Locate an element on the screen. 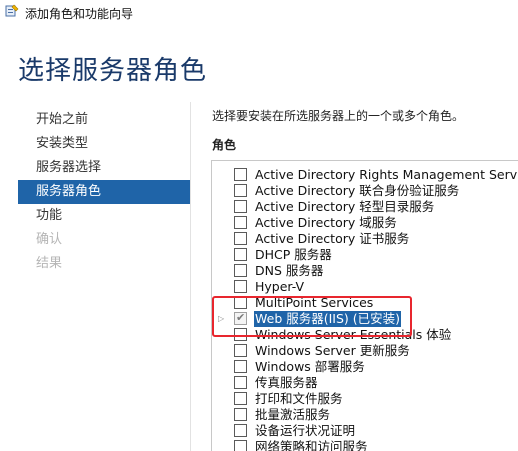 This screenshot has width=518, height=451. title-bar: 添加角色和功能向导 is located at coordinates (259, 13).